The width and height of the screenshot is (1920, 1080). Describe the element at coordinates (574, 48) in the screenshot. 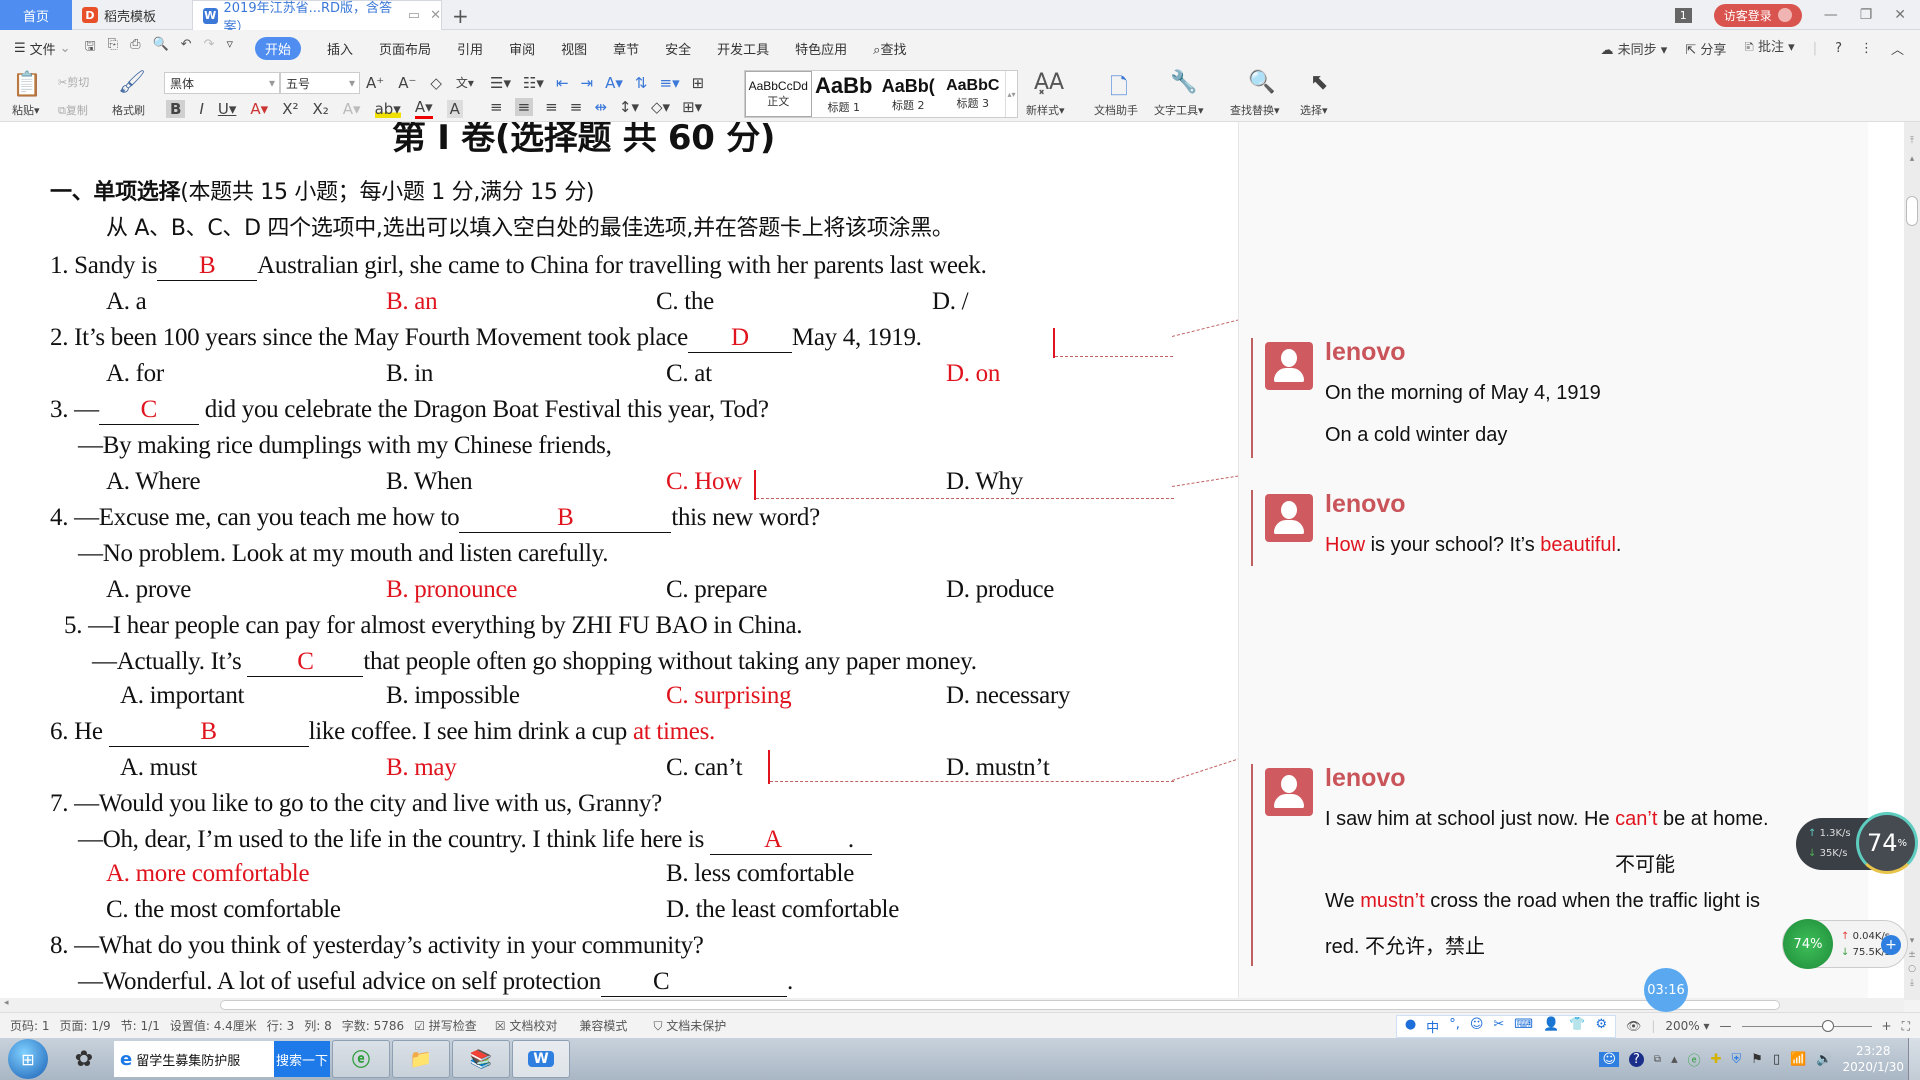

I see `menu-view: 视图` at that location.